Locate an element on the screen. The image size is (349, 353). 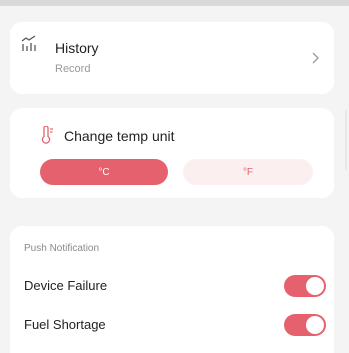
device-failure-label: Device Failure is located at coordinates (66, 285).